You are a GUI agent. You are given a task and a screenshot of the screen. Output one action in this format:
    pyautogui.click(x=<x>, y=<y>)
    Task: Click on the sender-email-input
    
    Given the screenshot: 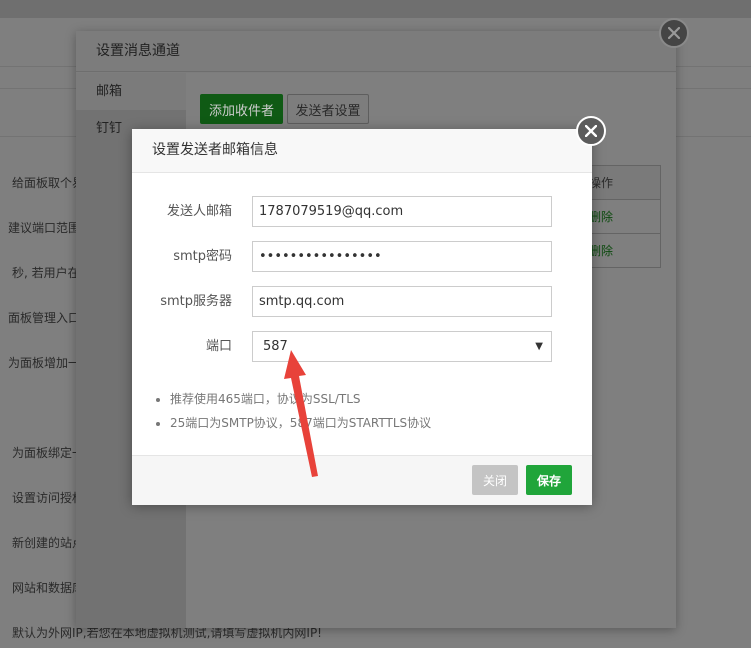 What is the action you would take?
    pyautogui.click(x=402, y=211)
    